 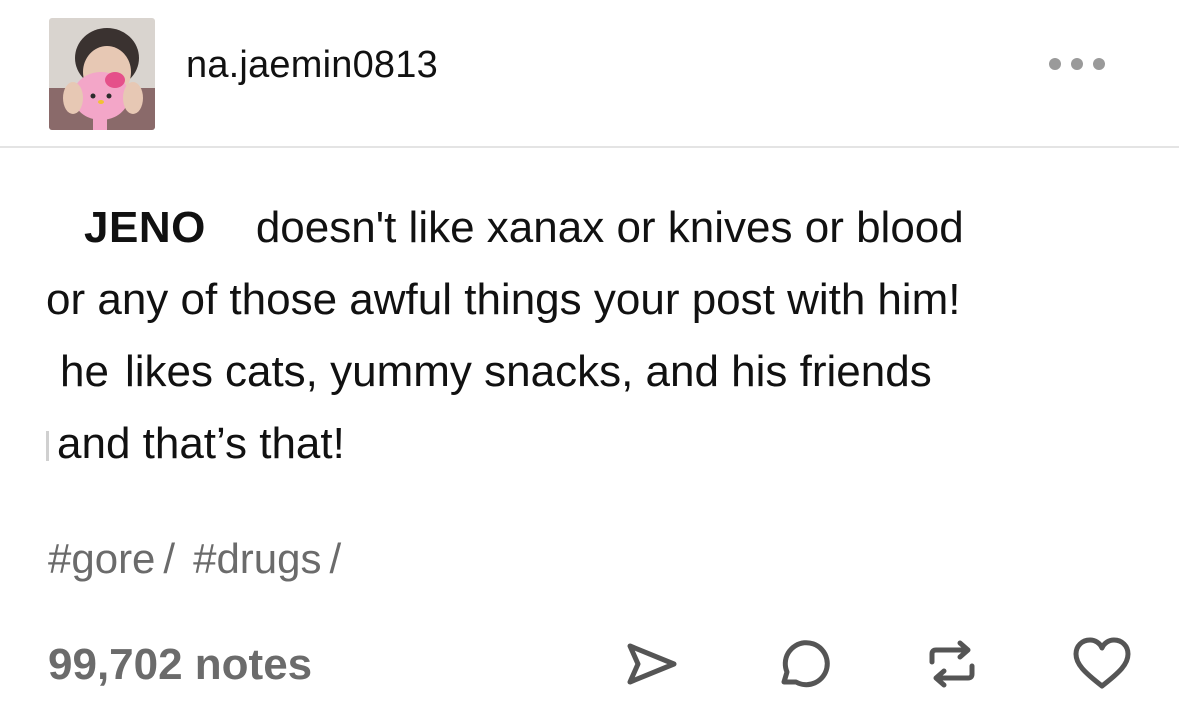 What do you see at coordinates (578, 371) in the screenshot?
I see `body-text-segment: cats, yummy snacks, and his friends` at bounding box center [578, 371].